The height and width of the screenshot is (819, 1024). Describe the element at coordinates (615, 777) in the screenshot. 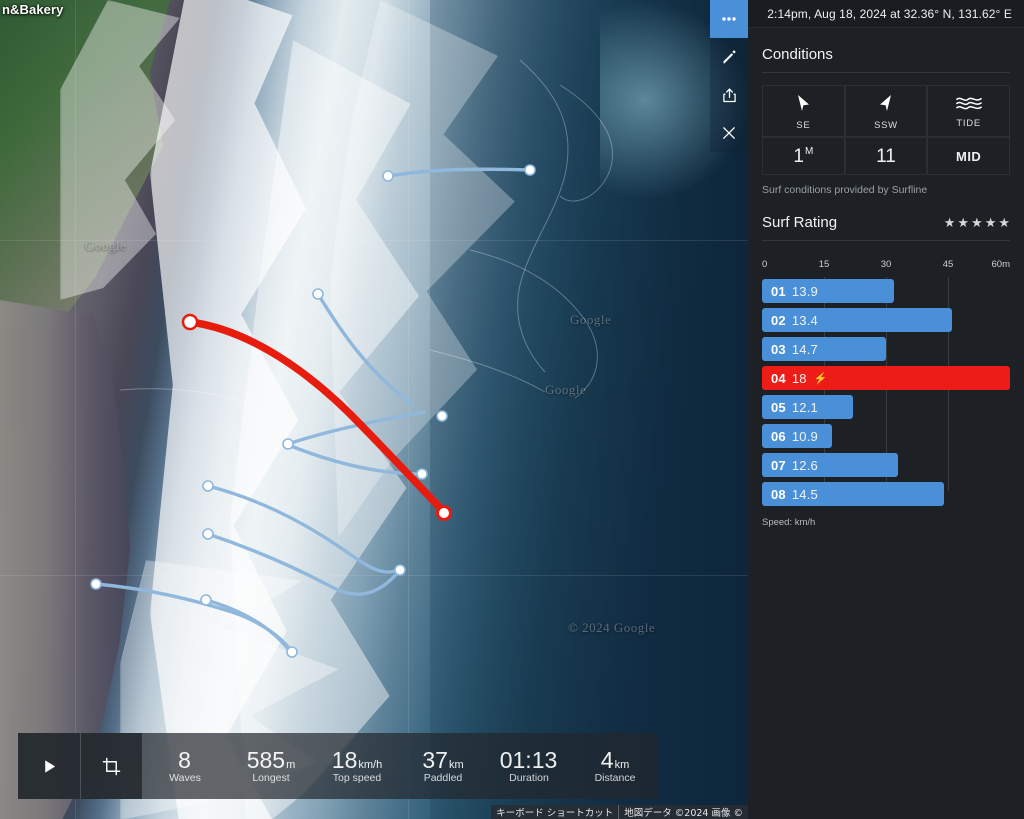

I see `stat-label: Distance` at that location.